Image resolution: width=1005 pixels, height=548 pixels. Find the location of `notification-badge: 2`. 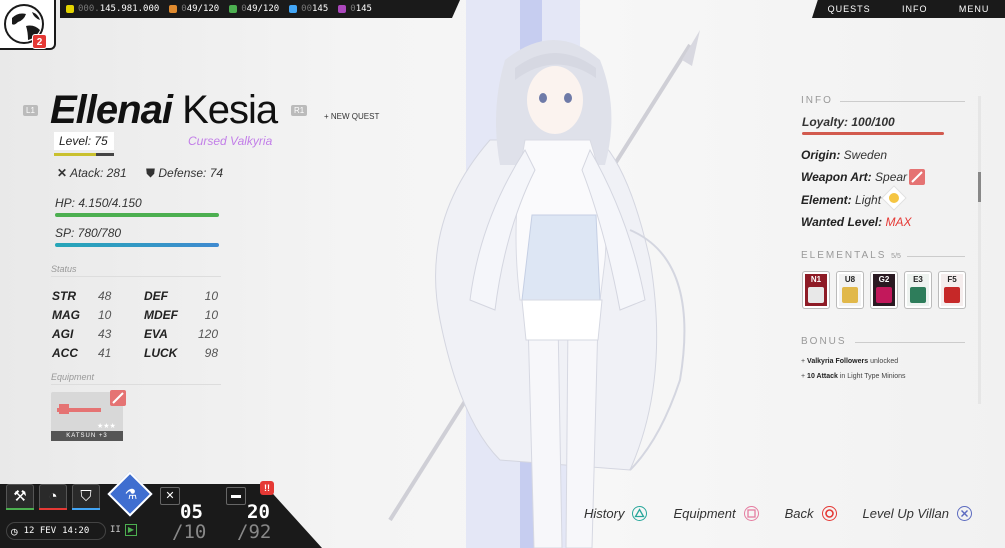

notification-badge: 2 is located at coordinates (39, 41).